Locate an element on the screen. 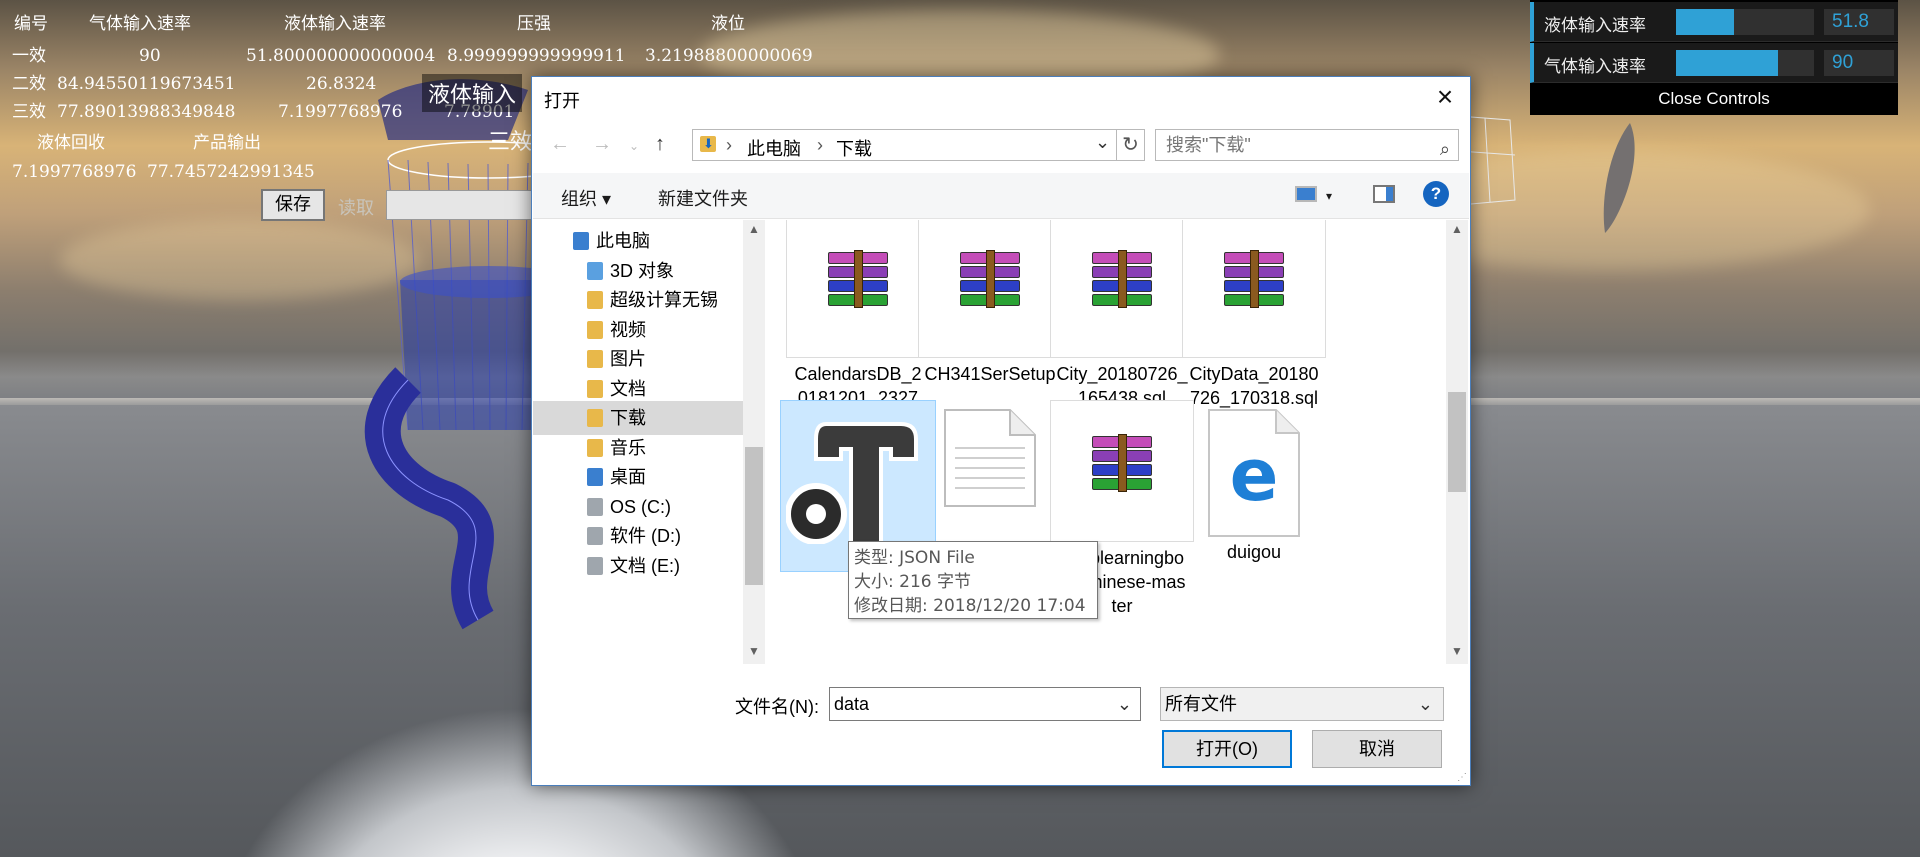 The height and width of the screenshot is (857, 1920). search-placeholder: 搜索"下载" is located at coordinates (1208, 145).